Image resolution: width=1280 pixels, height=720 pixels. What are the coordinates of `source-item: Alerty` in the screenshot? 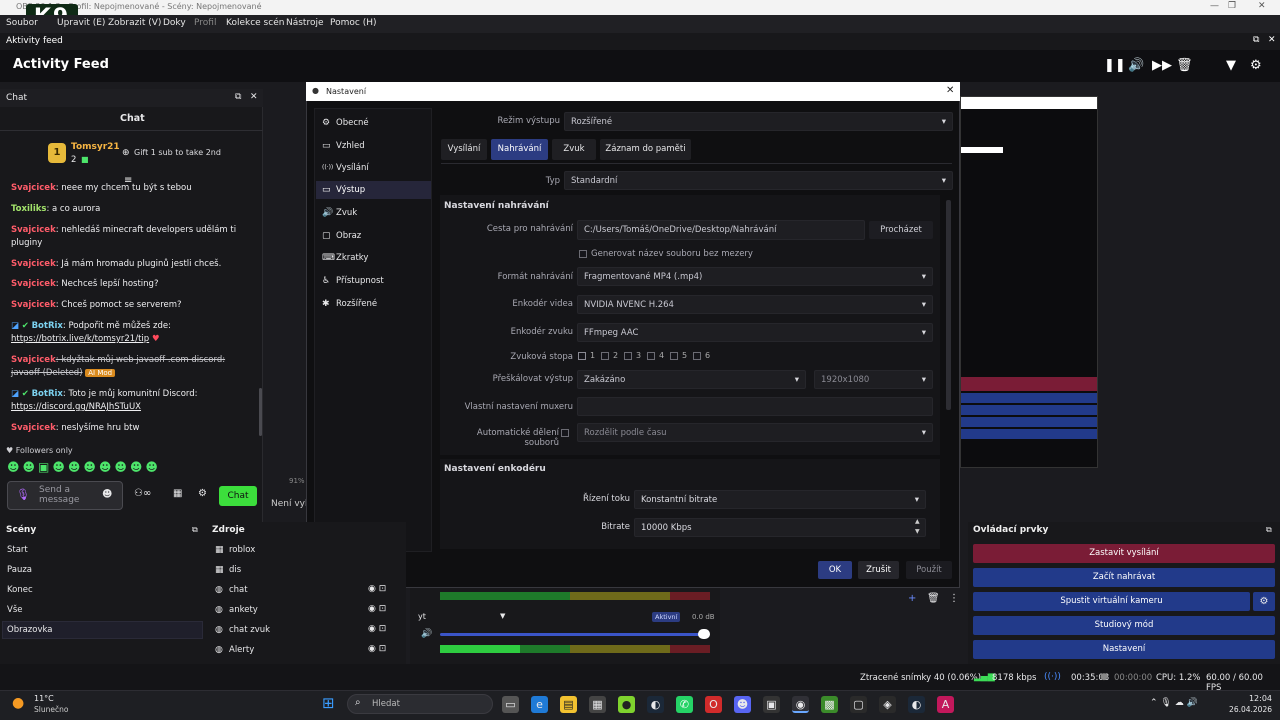 It's located at (241, 650).